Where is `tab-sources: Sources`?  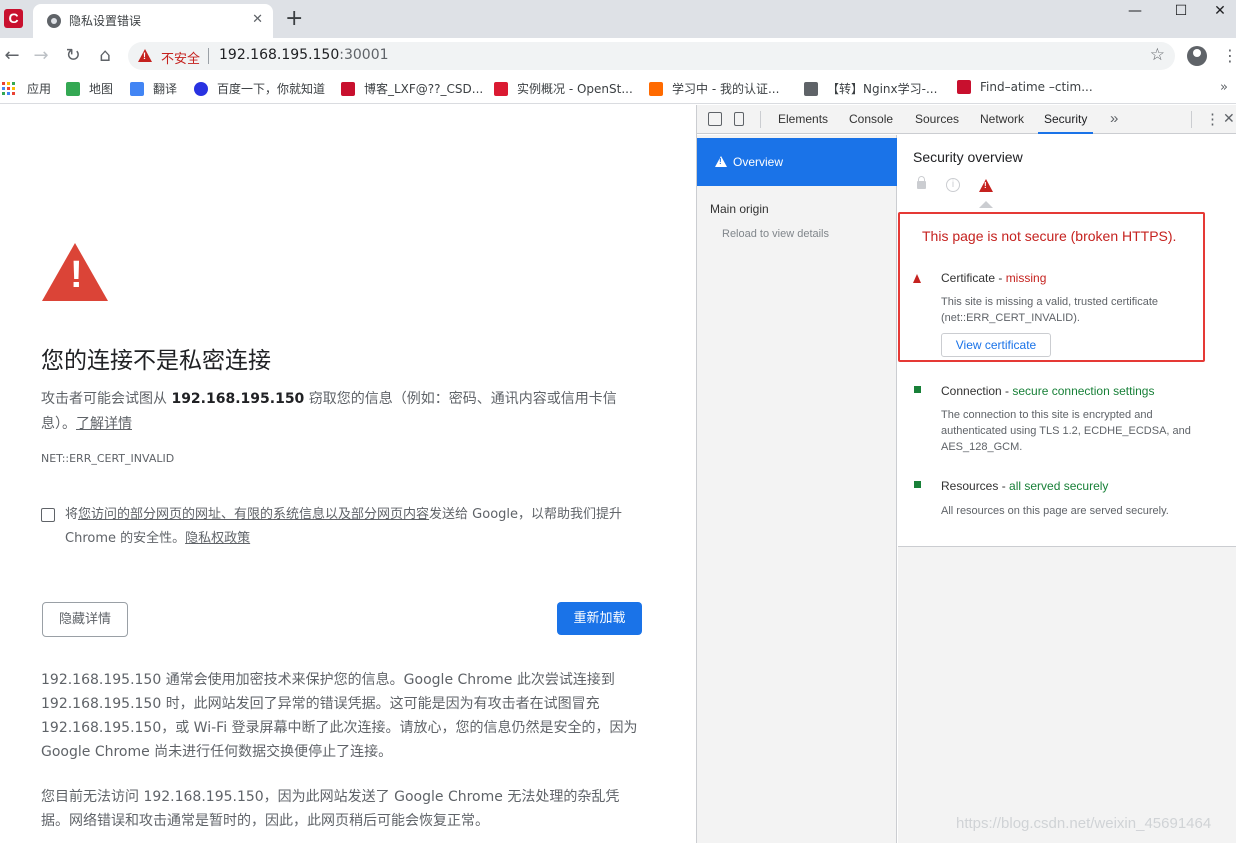 tab-sources: Sources is located at coordinates (937, 119).